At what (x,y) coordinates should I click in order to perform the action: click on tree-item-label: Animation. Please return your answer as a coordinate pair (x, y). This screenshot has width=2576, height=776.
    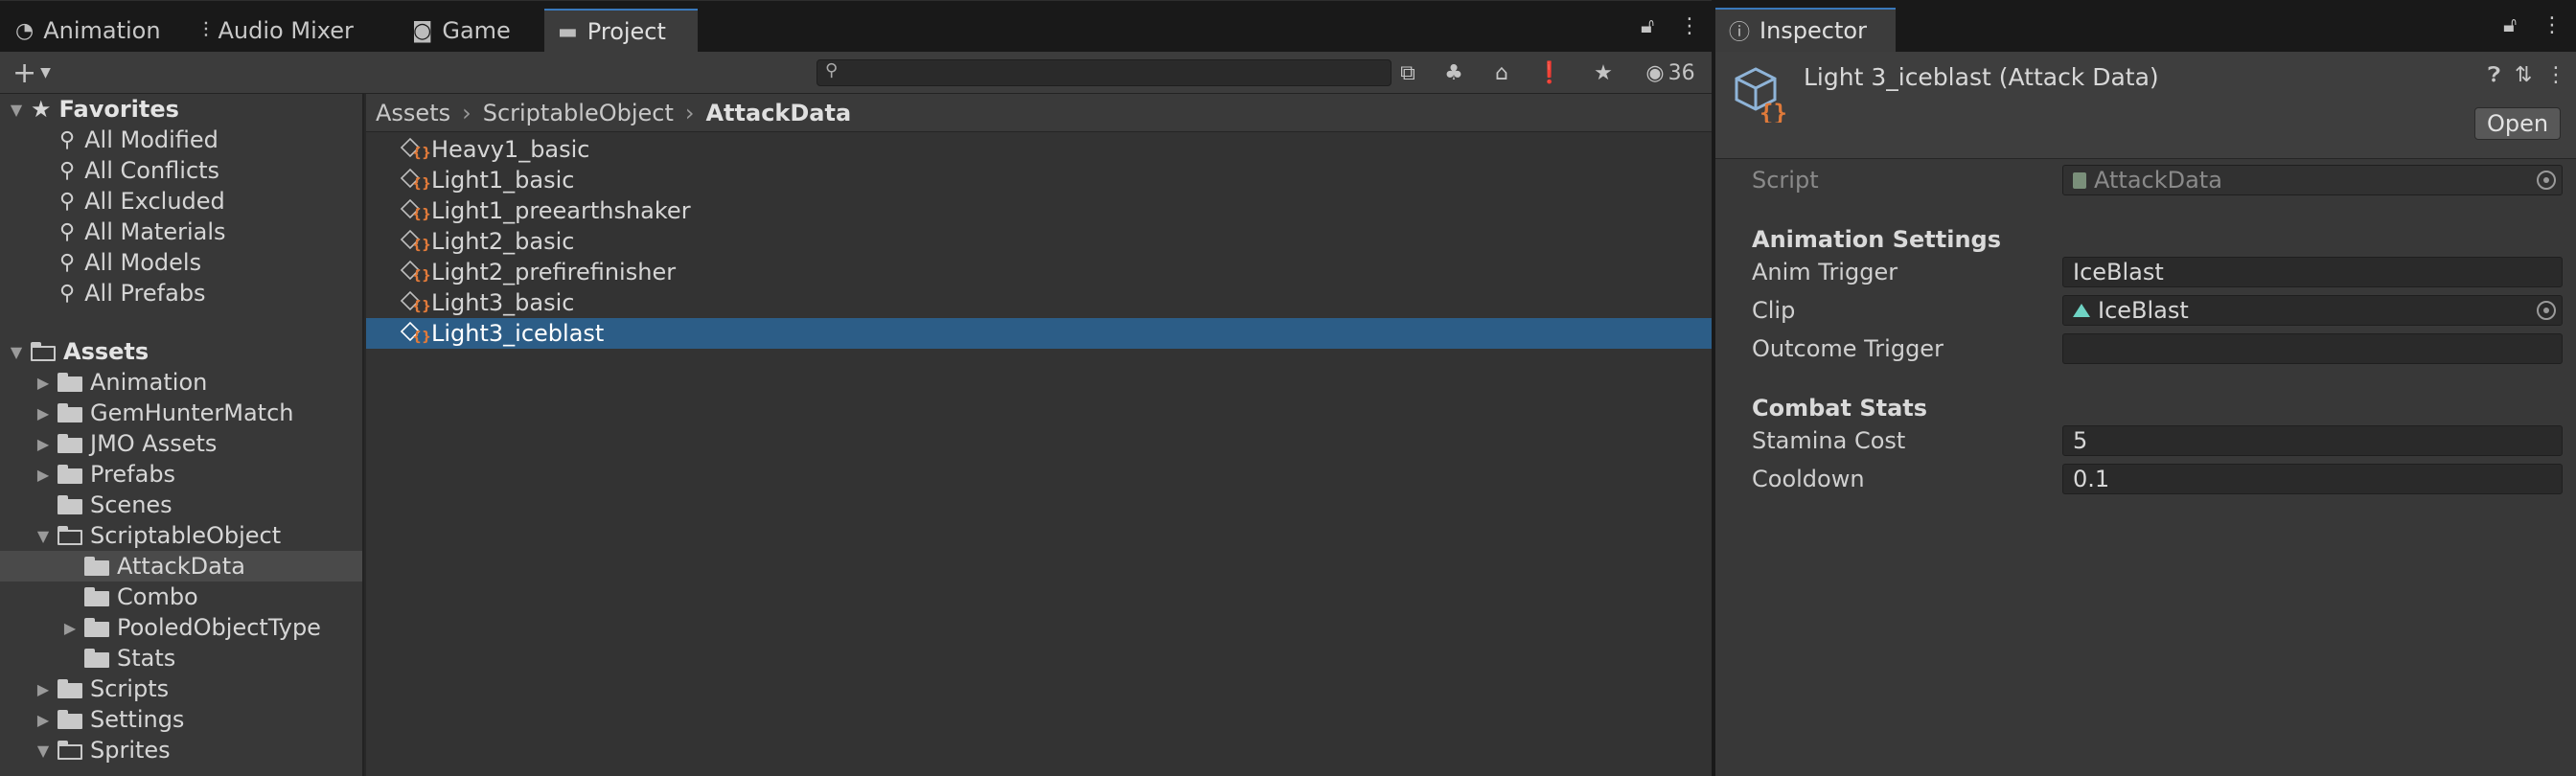
    Looking at the image, I should click on (149, 383).